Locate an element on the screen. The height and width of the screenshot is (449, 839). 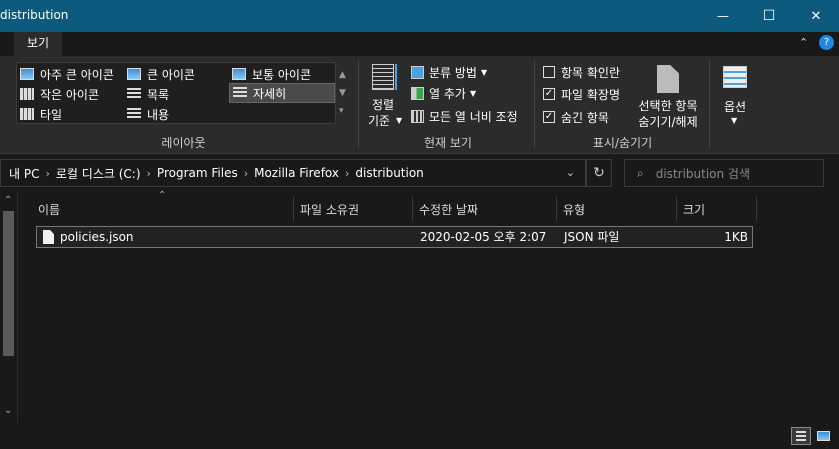
maximize-button: ☐ is located at coordinates (769, 16).